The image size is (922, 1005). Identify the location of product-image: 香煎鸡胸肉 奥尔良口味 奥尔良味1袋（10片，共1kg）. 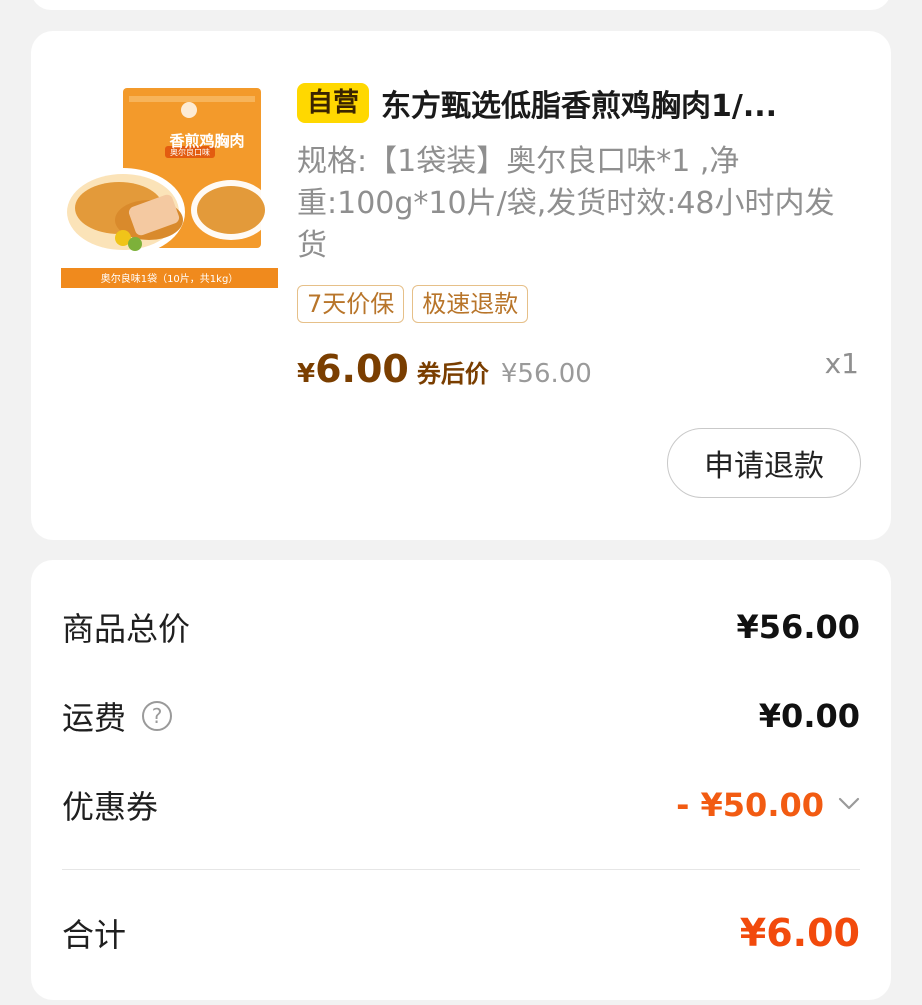
(169, 188).